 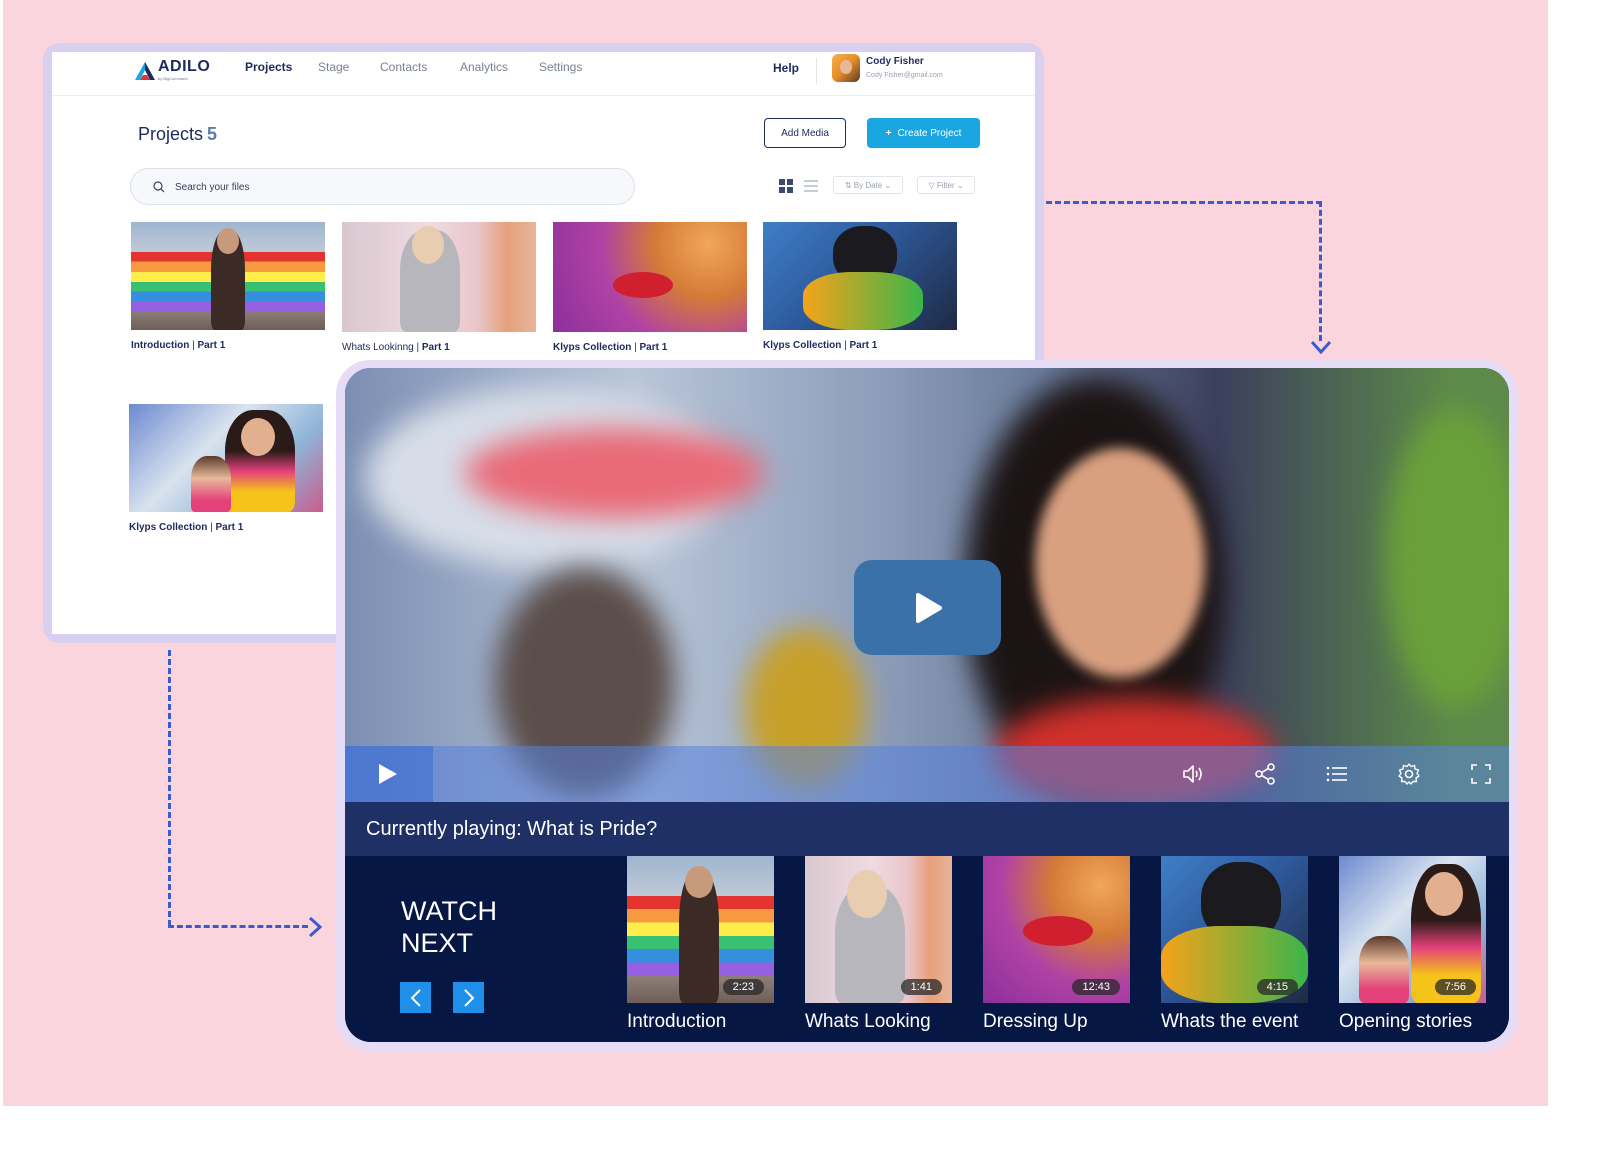 What do you see at coordinates (1321, 347) in the screenshot?
I see `arrow-down-icon` at bounding box center [1321, 347].